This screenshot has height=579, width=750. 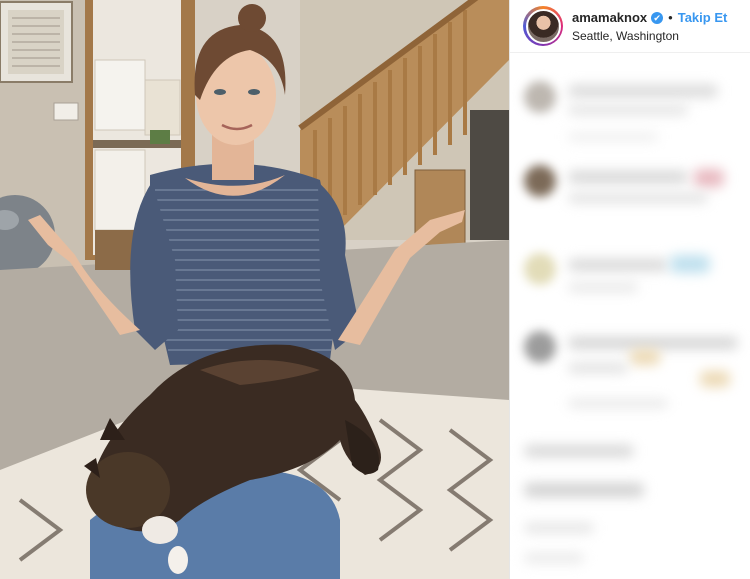 What do you see at coordinates (657, 17) in the screenshot?
I see `verified-badge-icon: ✔` at bounding box center [657, 17].